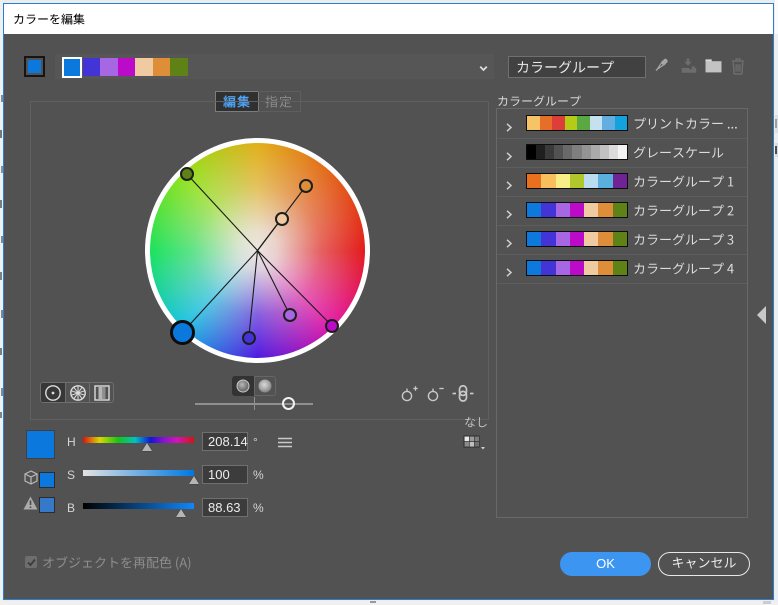 This screenshot has height=605, width=778. I want to click on color-group-name-value, so click(565, 68).